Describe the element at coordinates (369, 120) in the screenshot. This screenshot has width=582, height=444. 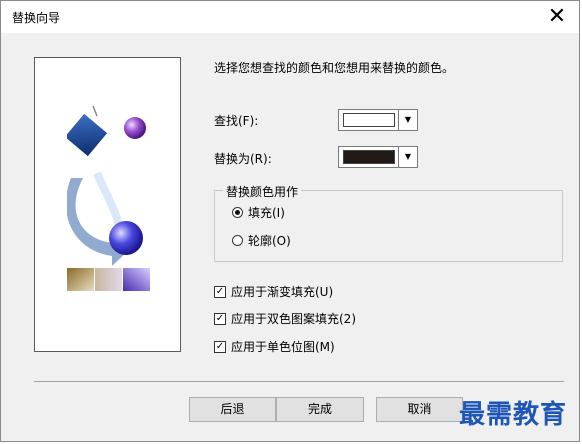
I see `find-color-swatch` at that location.